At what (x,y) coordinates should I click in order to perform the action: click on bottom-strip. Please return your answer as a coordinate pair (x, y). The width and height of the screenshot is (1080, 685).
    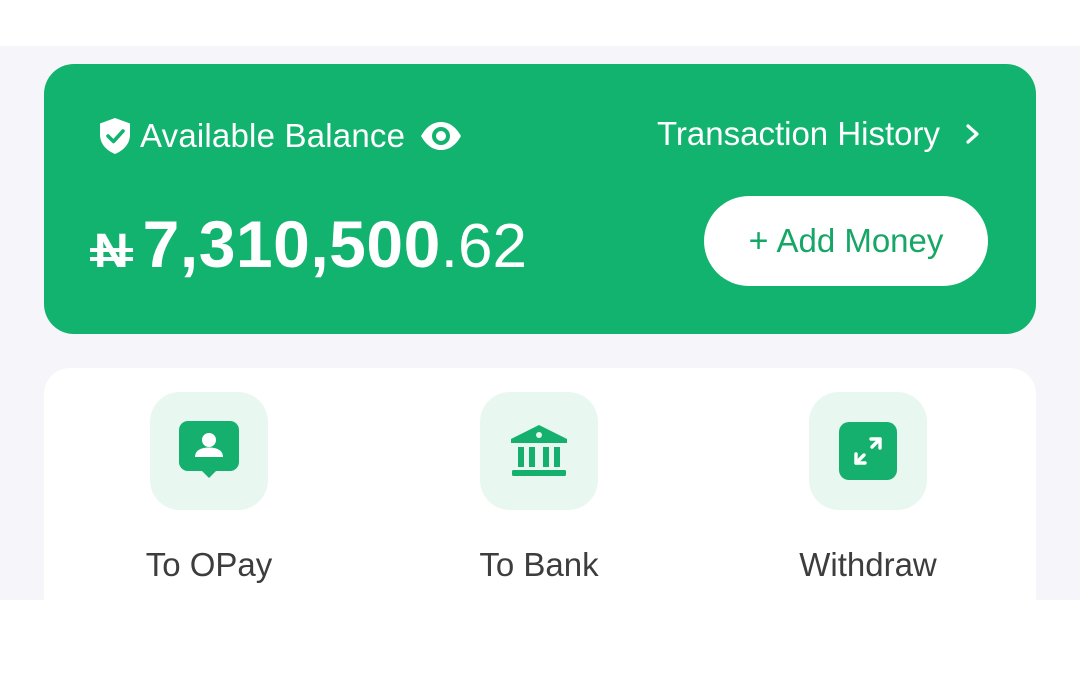
    Looking at the image, I should click on (540, 642).